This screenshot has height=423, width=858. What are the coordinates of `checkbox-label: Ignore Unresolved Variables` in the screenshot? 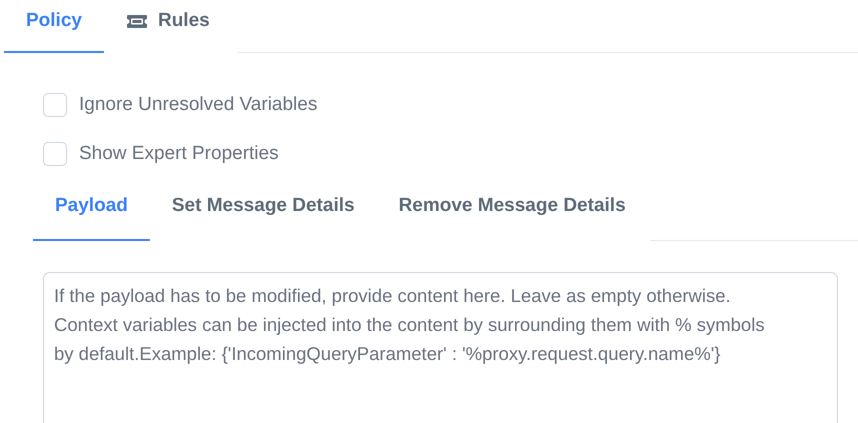 It's located at (198, 105).